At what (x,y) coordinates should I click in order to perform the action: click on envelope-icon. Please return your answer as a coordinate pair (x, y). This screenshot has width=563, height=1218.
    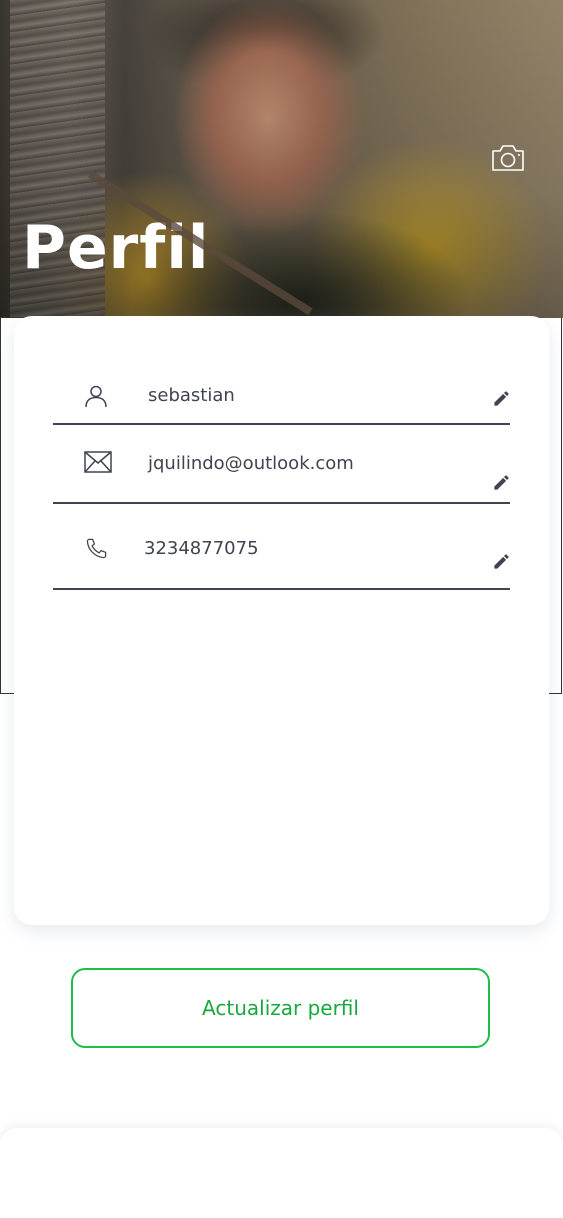
    Looking at the image, I should click on (98, 464).